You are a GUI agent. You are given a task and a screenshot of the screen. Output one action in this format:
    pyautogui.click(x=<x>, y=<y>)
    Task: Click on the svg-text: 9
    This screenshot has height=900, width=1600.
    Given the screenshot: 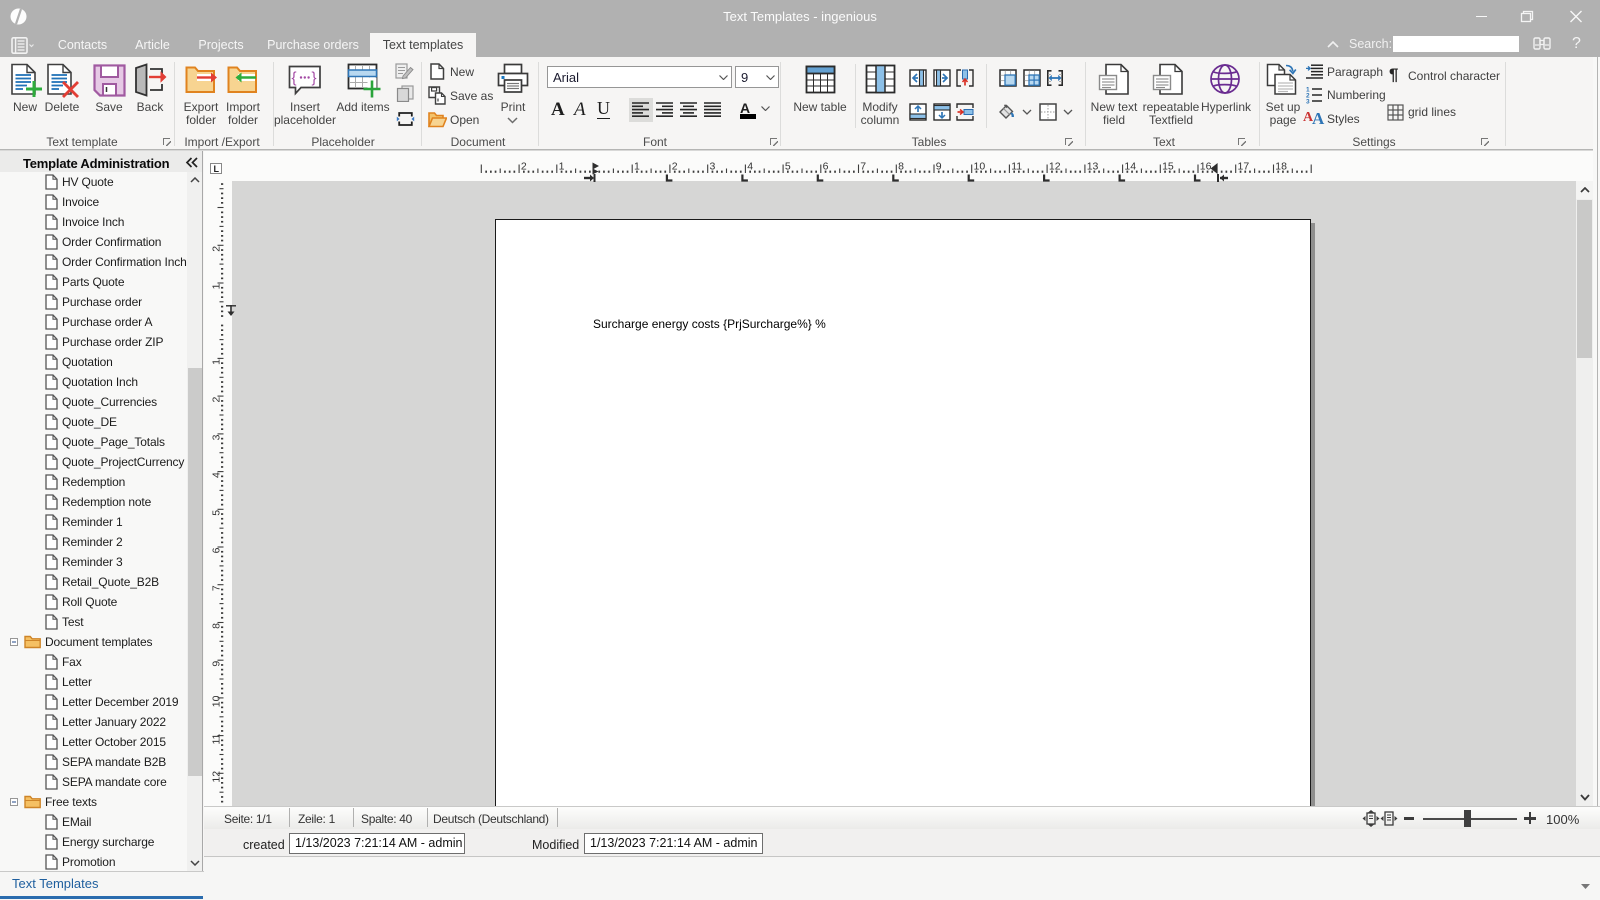 What is the action you would take?
    pyautogui.click(x=216, y=664)
    